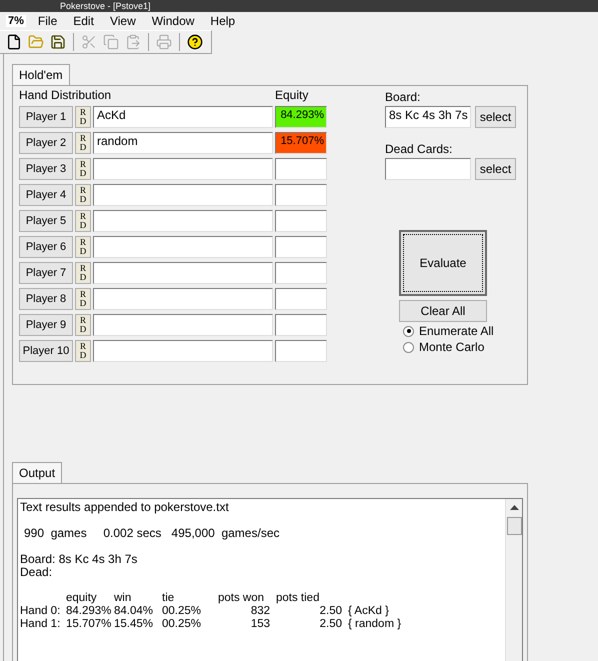 This screenshot has height=661, width=598. What do you see at coordinates (369, 611) in the screenshot?
I see `table-cell-text: { AcKd }` at bounding box center [369, 611].